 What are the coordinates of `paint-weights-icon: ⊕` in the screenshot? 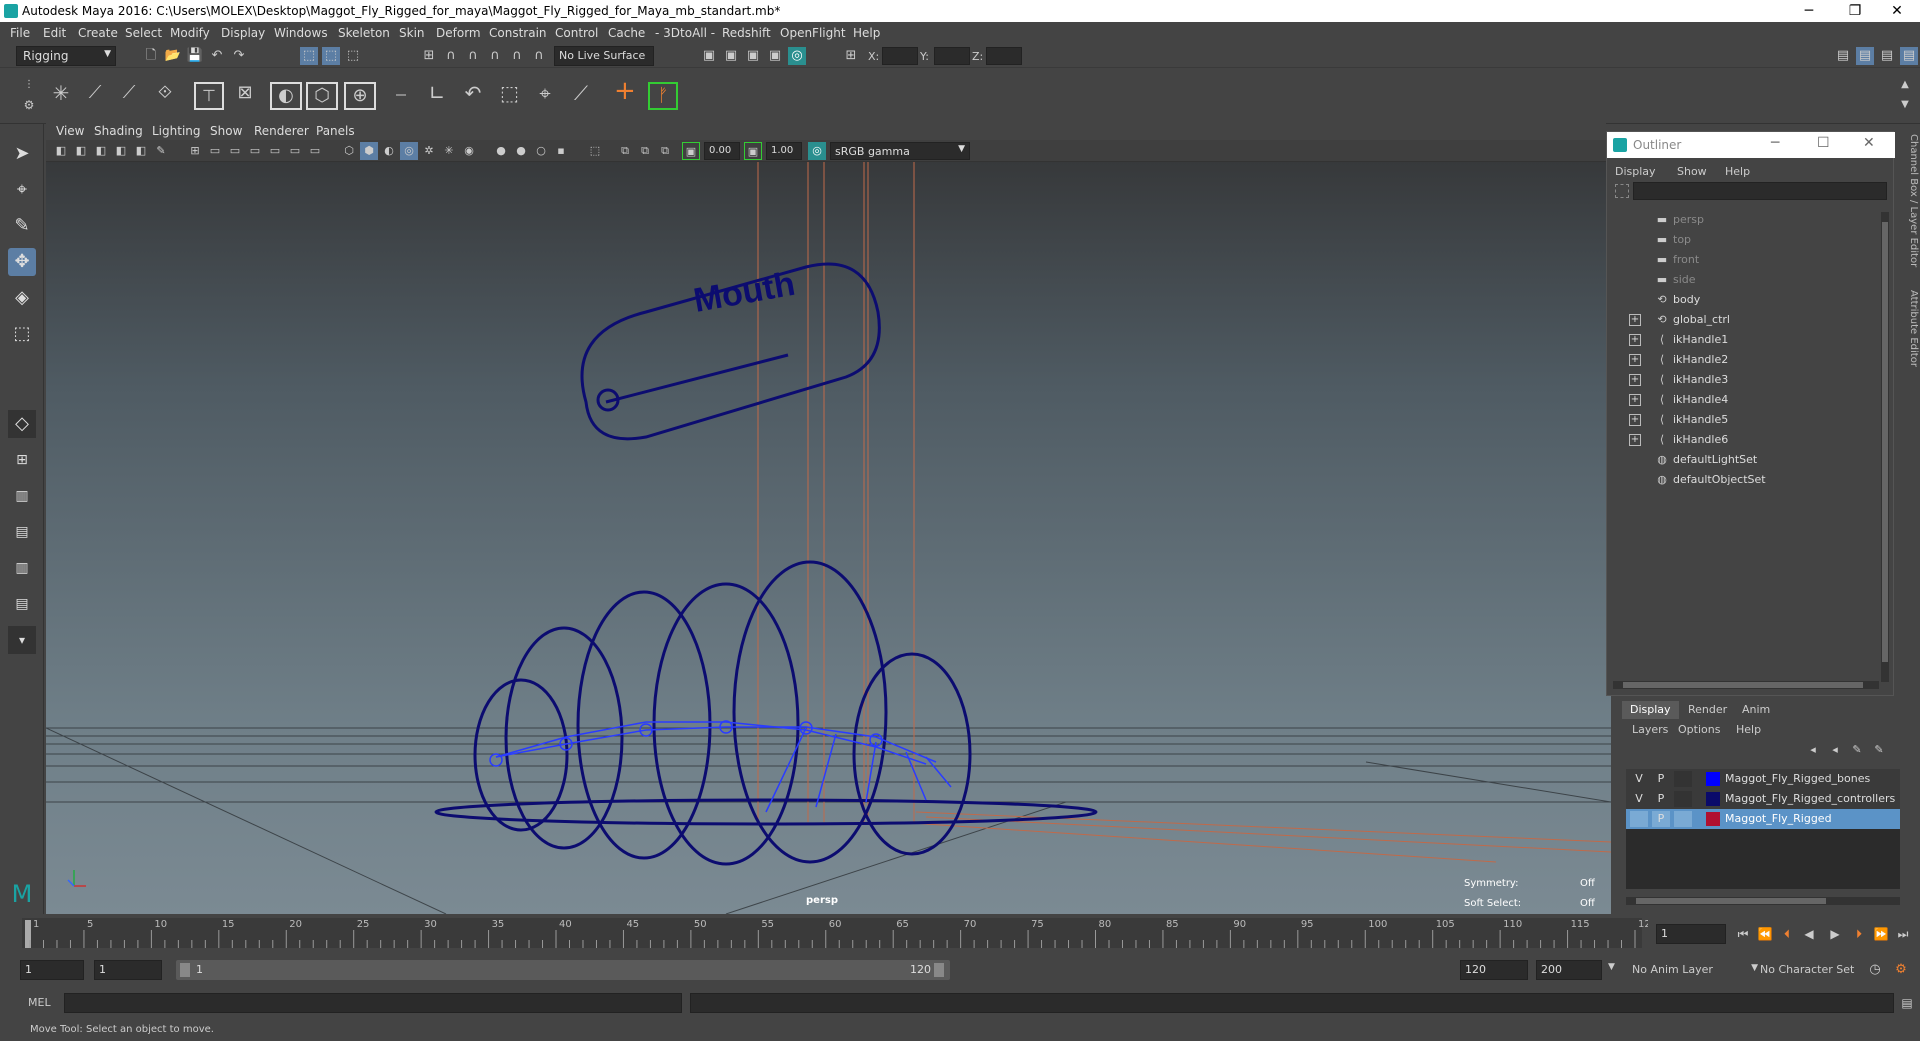 It's located at (360, 96).